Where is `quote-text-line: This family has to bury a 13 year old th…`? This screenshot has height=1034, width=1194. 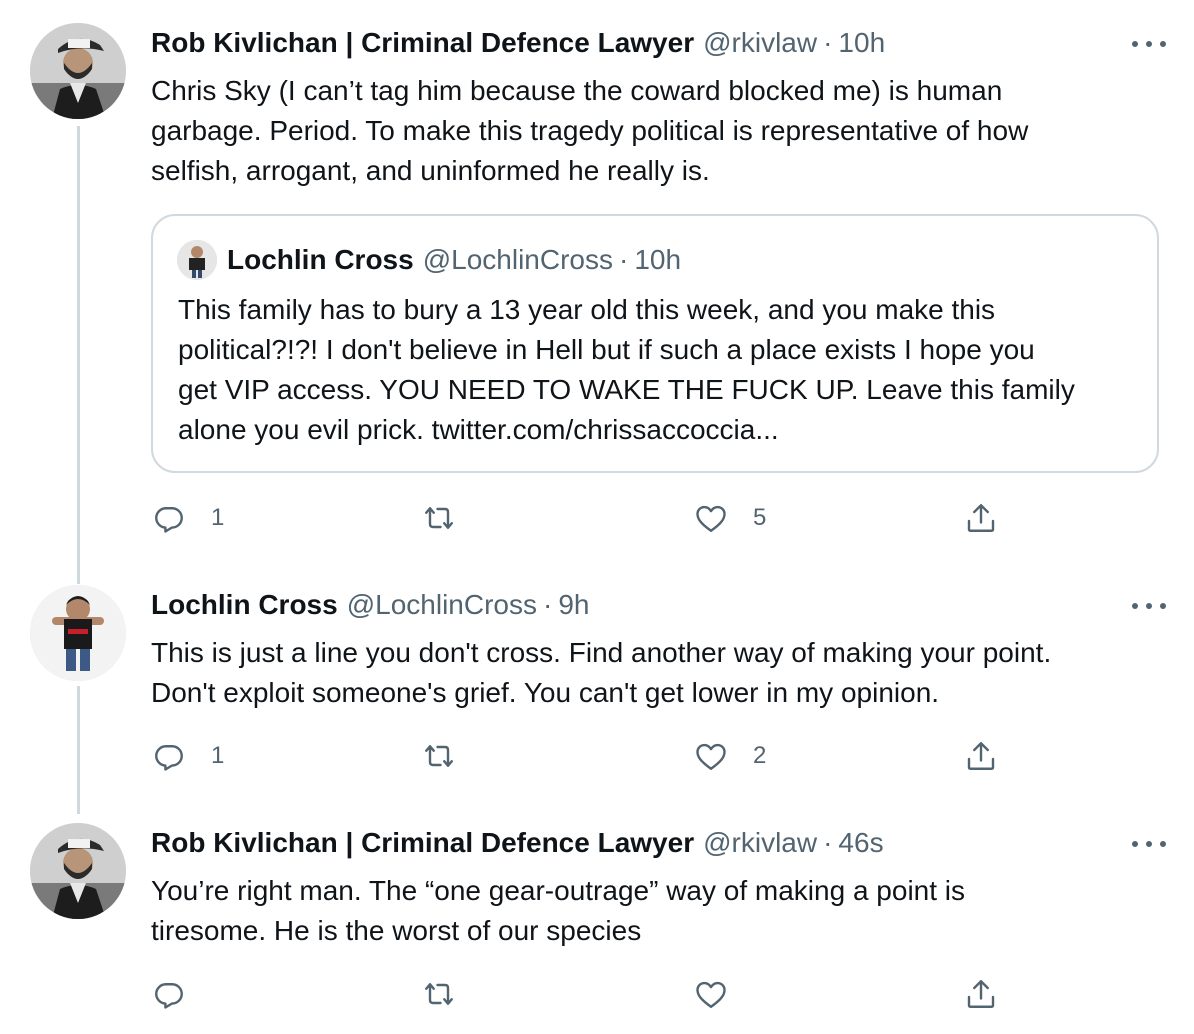 quote-text-line: This family has to bury a 13 year old th… is located at coordinates (587, 309).